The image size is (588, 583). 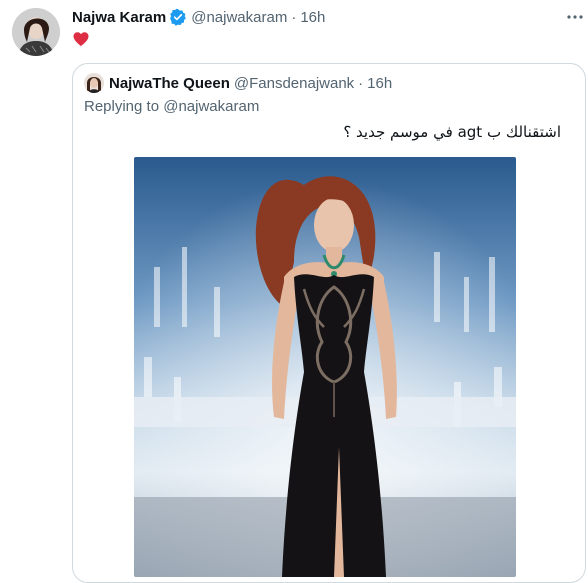 I want to click on more-options-icon, so click(x=575, y=17).